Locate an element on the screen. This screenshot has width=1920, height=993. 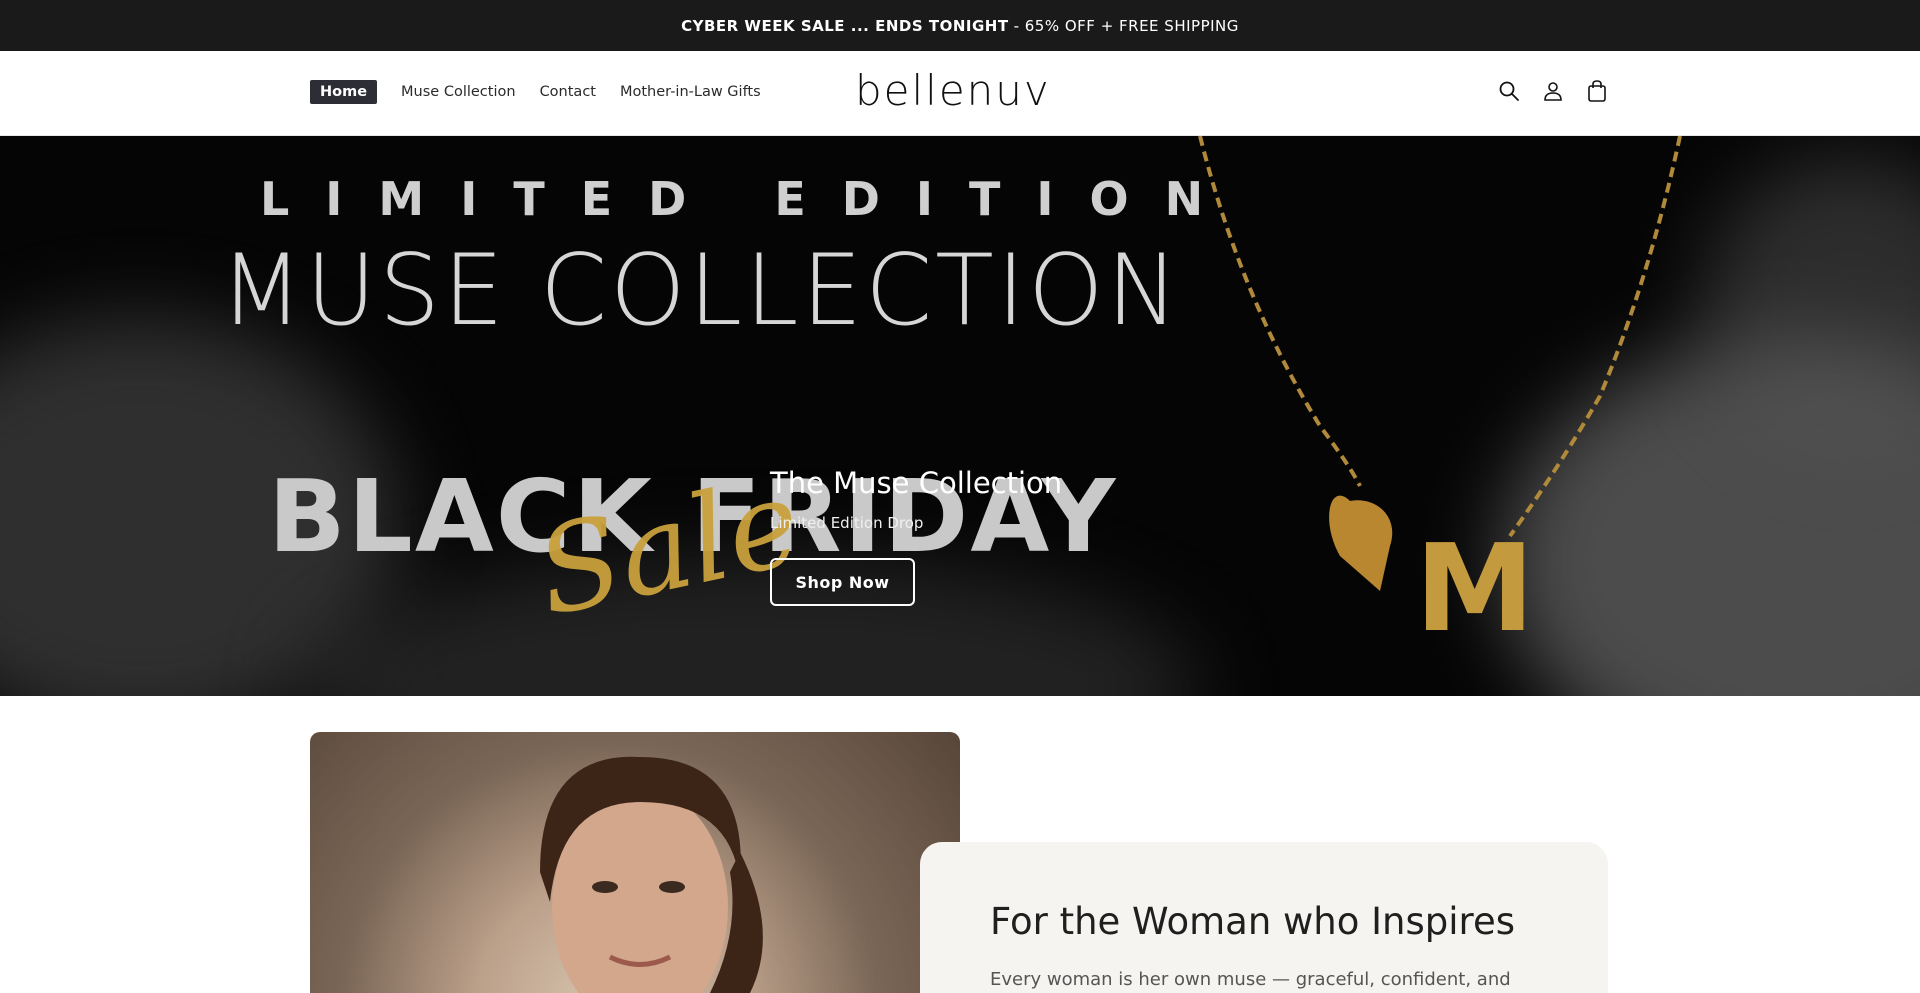
search-icon is located at coordinates (1509, 91).